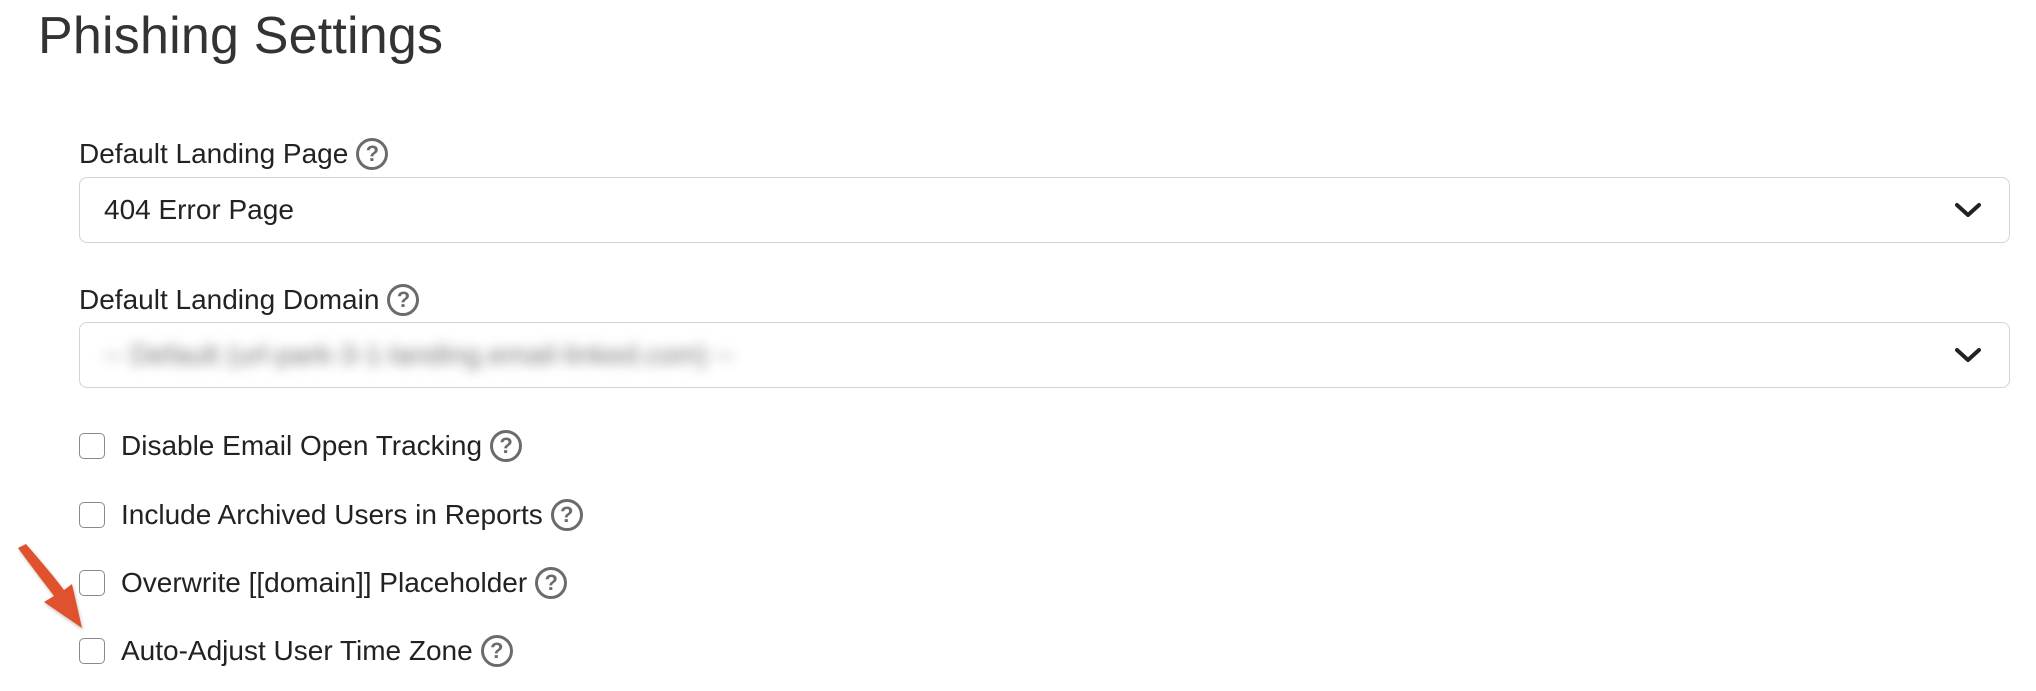 This screenshot has width=2036, height=691. I want to click on default-landing-page-label: Default Landing Page ?, so click(234, 154).